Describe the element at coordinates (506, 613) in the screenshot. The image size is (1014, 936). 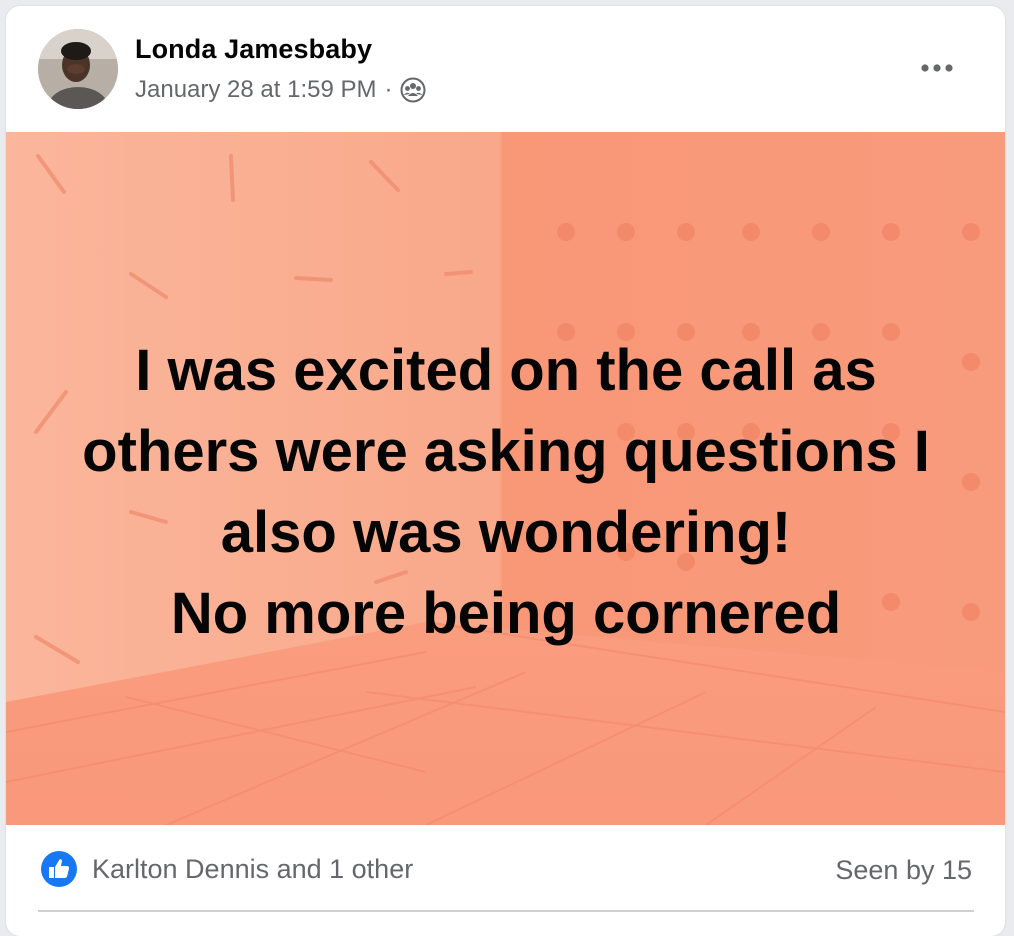
I see `post-text-line: No more being cornered` at that location.